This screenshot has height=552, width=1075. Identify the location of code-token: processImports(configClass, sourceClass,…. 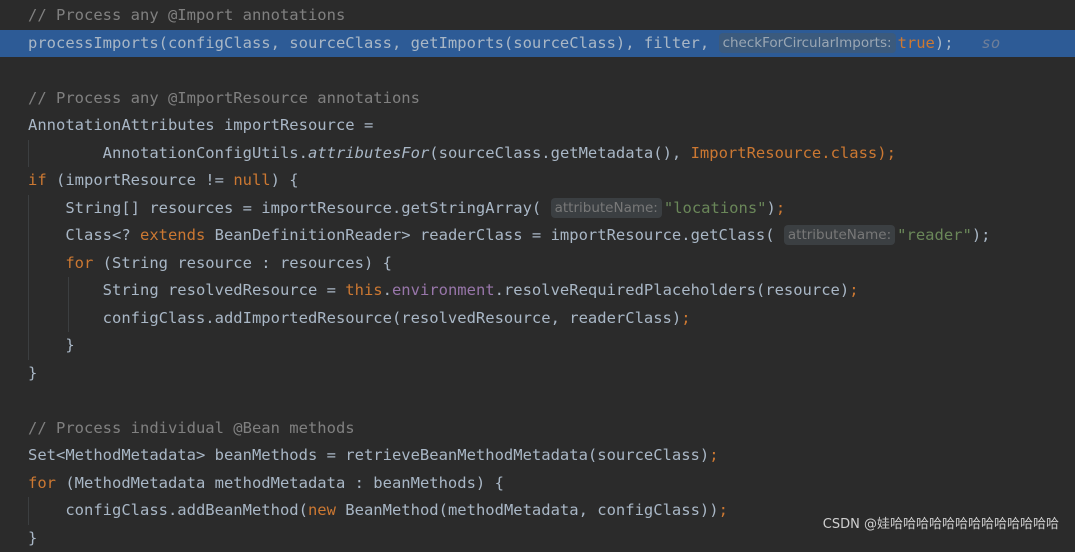
(373, 43).